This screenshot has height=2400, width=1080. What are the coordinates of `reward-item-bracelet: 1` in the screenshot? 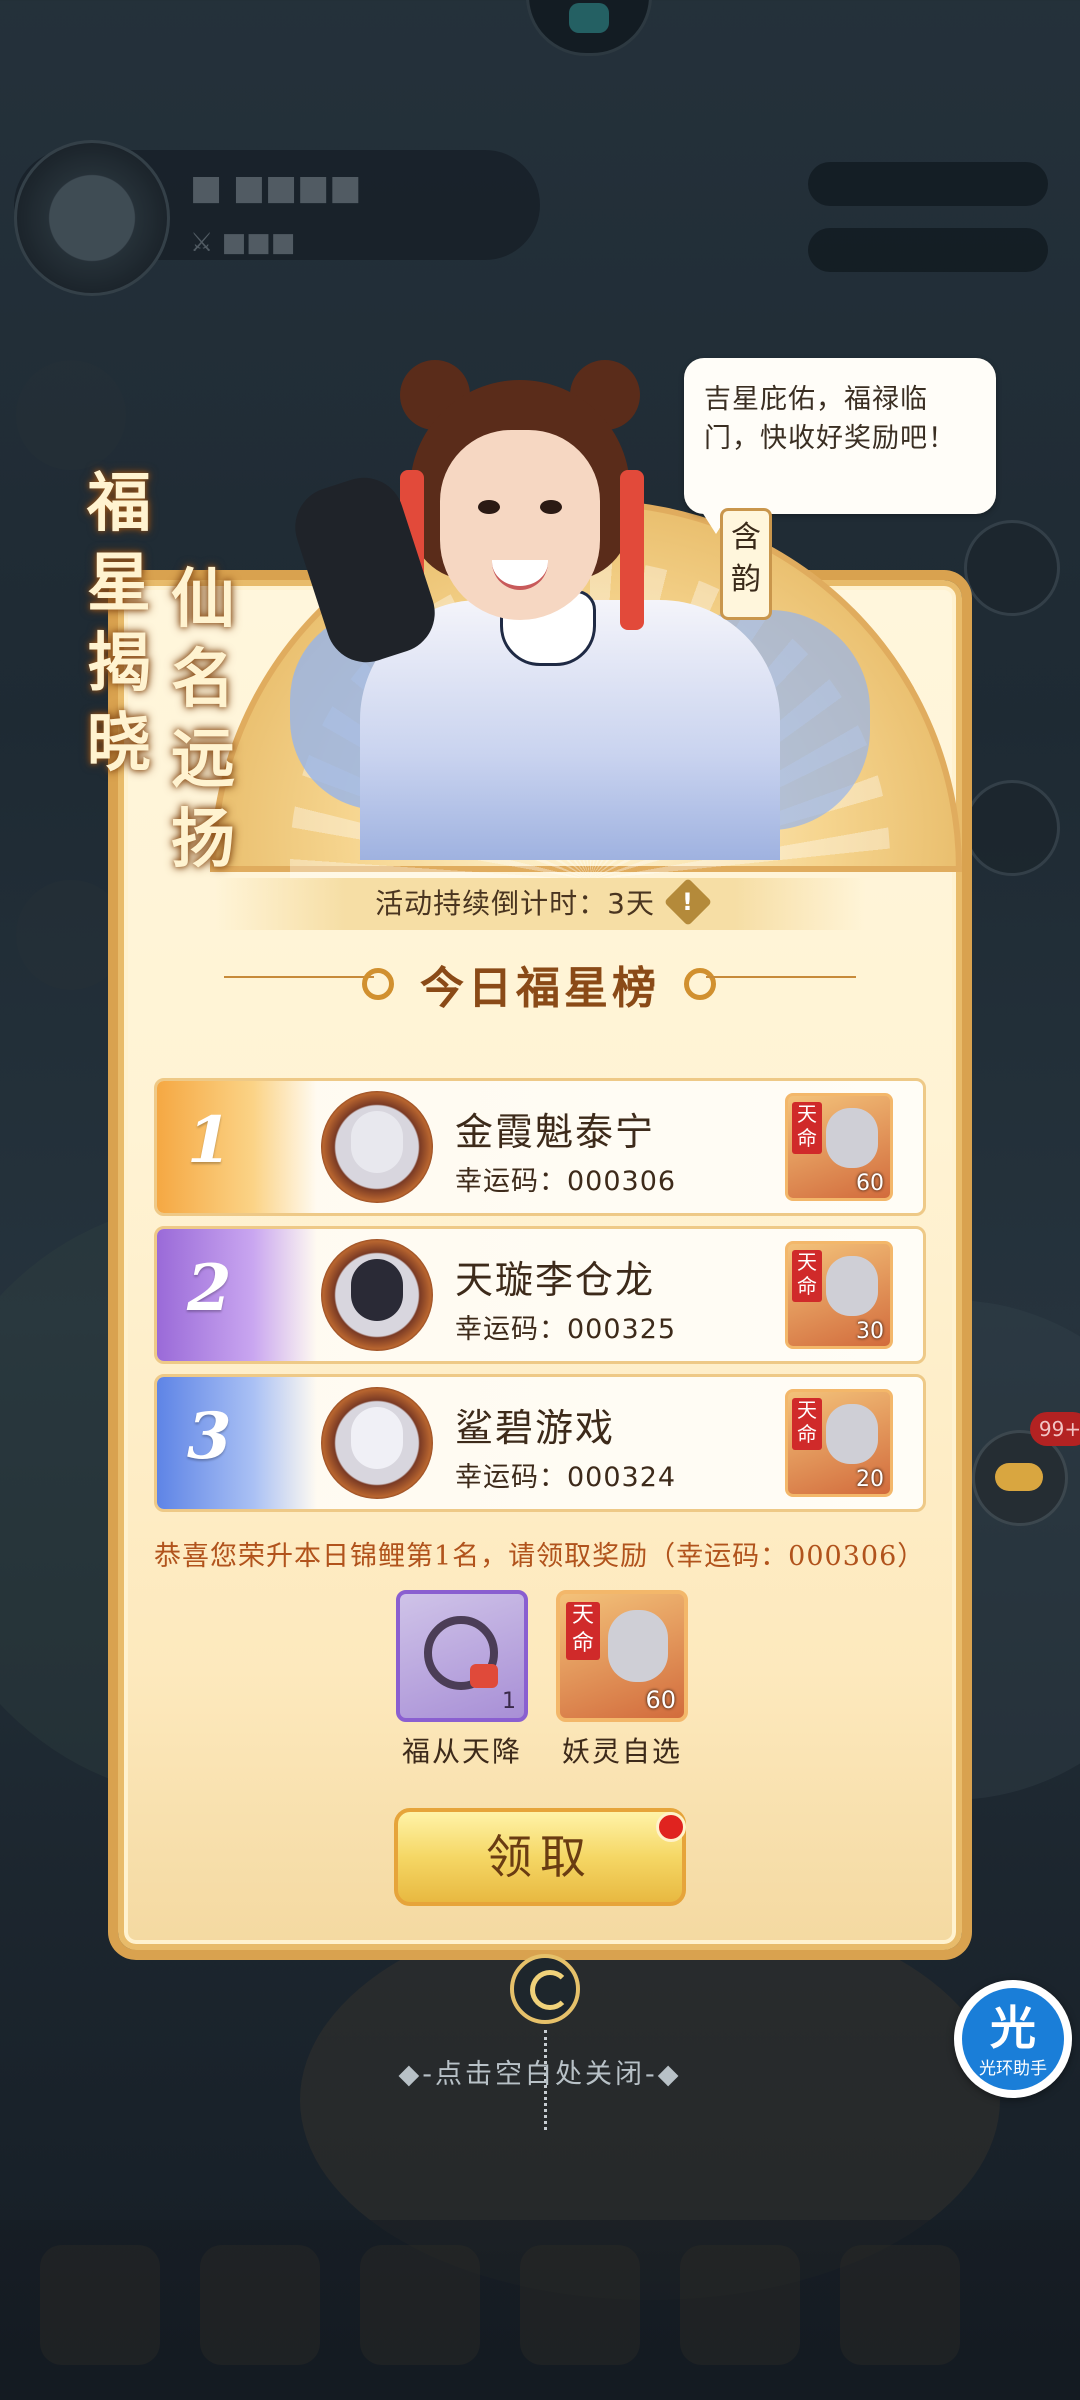 It's located at (462, 1656).